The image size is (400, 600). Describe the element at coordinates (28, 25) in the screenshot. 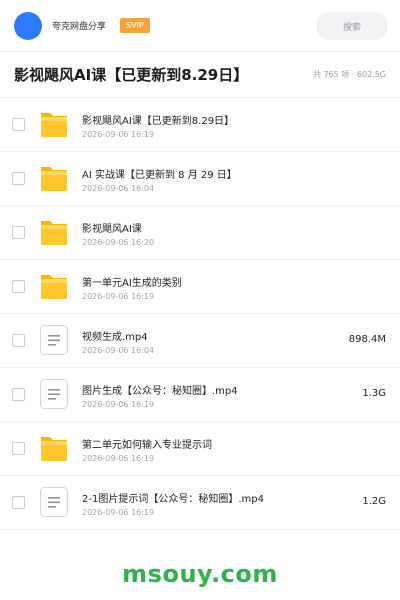

I see `avatar` at that location.